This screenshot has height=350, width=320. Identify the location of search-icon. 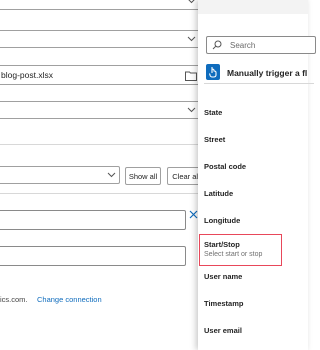
(217, 45).